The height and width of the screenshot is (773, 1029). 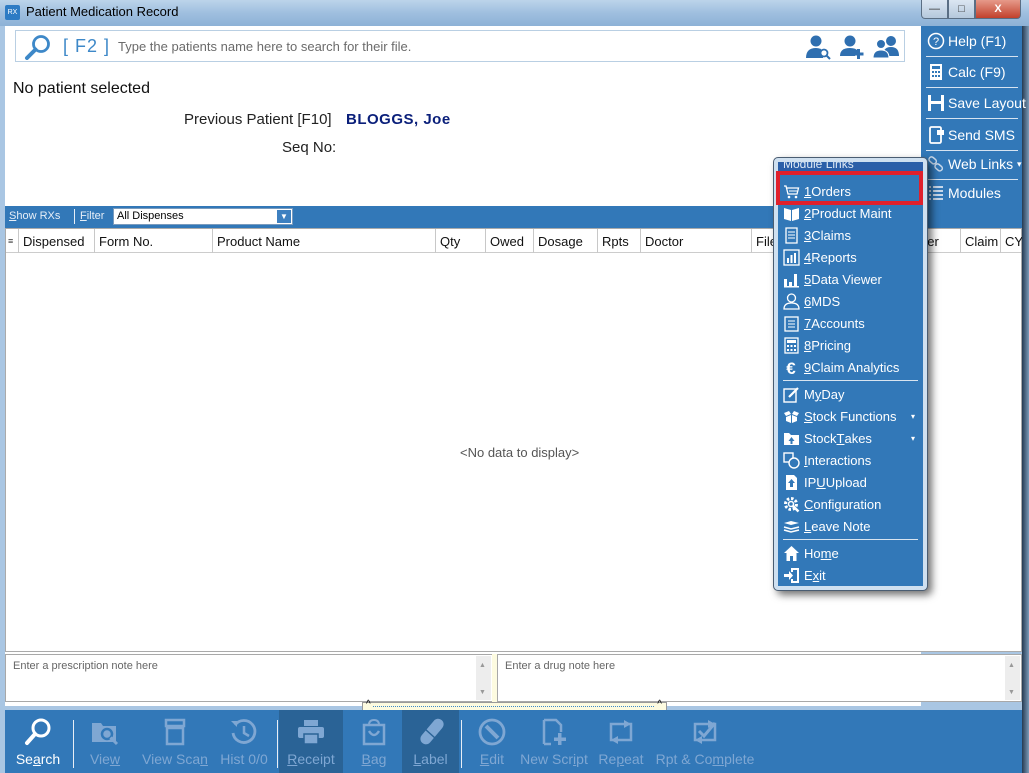 What do you see at coordinates (618, 241) in the screenshot?
I see `column-header-rpts: Rpts` at bounding box center [618, 241].